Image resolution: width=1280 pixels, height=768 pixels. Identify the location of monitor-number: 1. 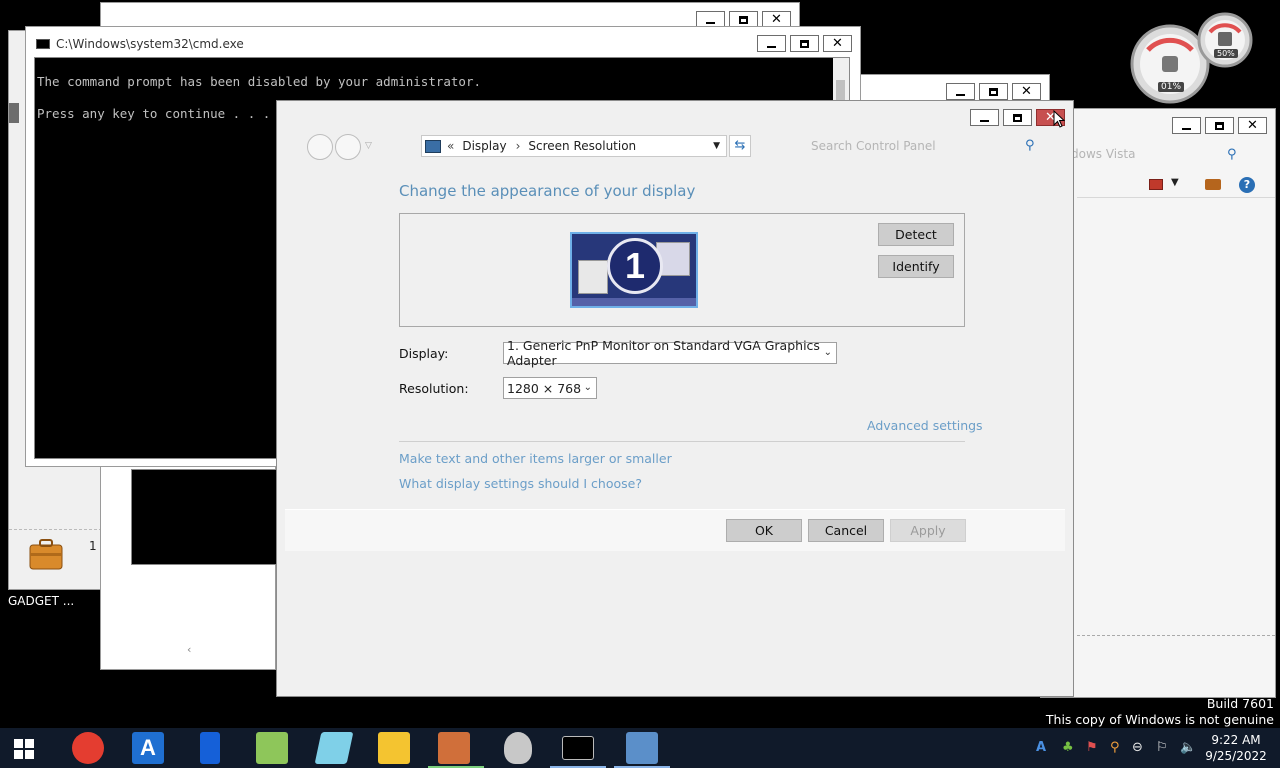
(635, 266).